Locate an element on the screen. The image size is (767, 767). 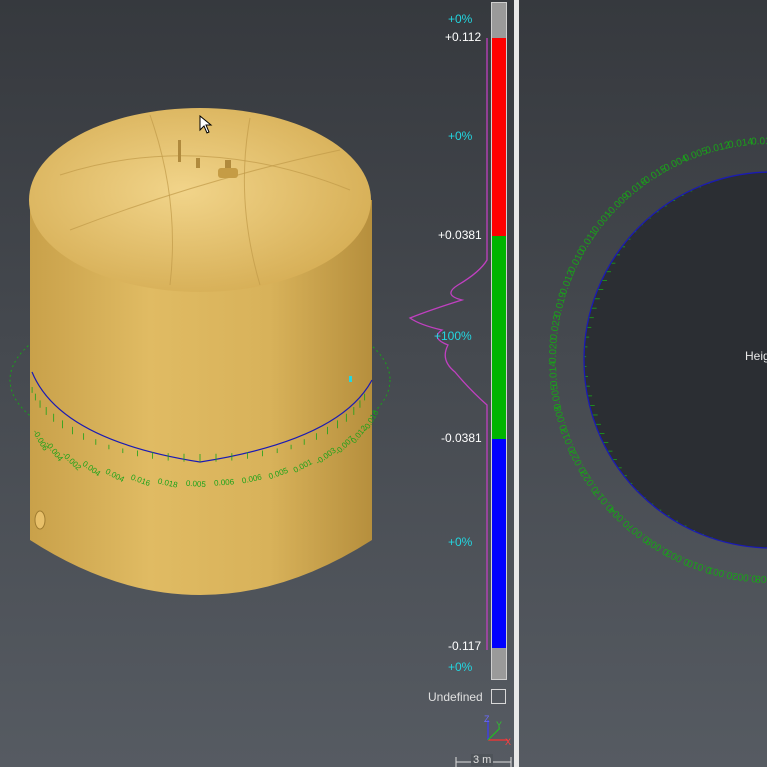
legend-pct-red: +0% is located at coordinates (460, 136).